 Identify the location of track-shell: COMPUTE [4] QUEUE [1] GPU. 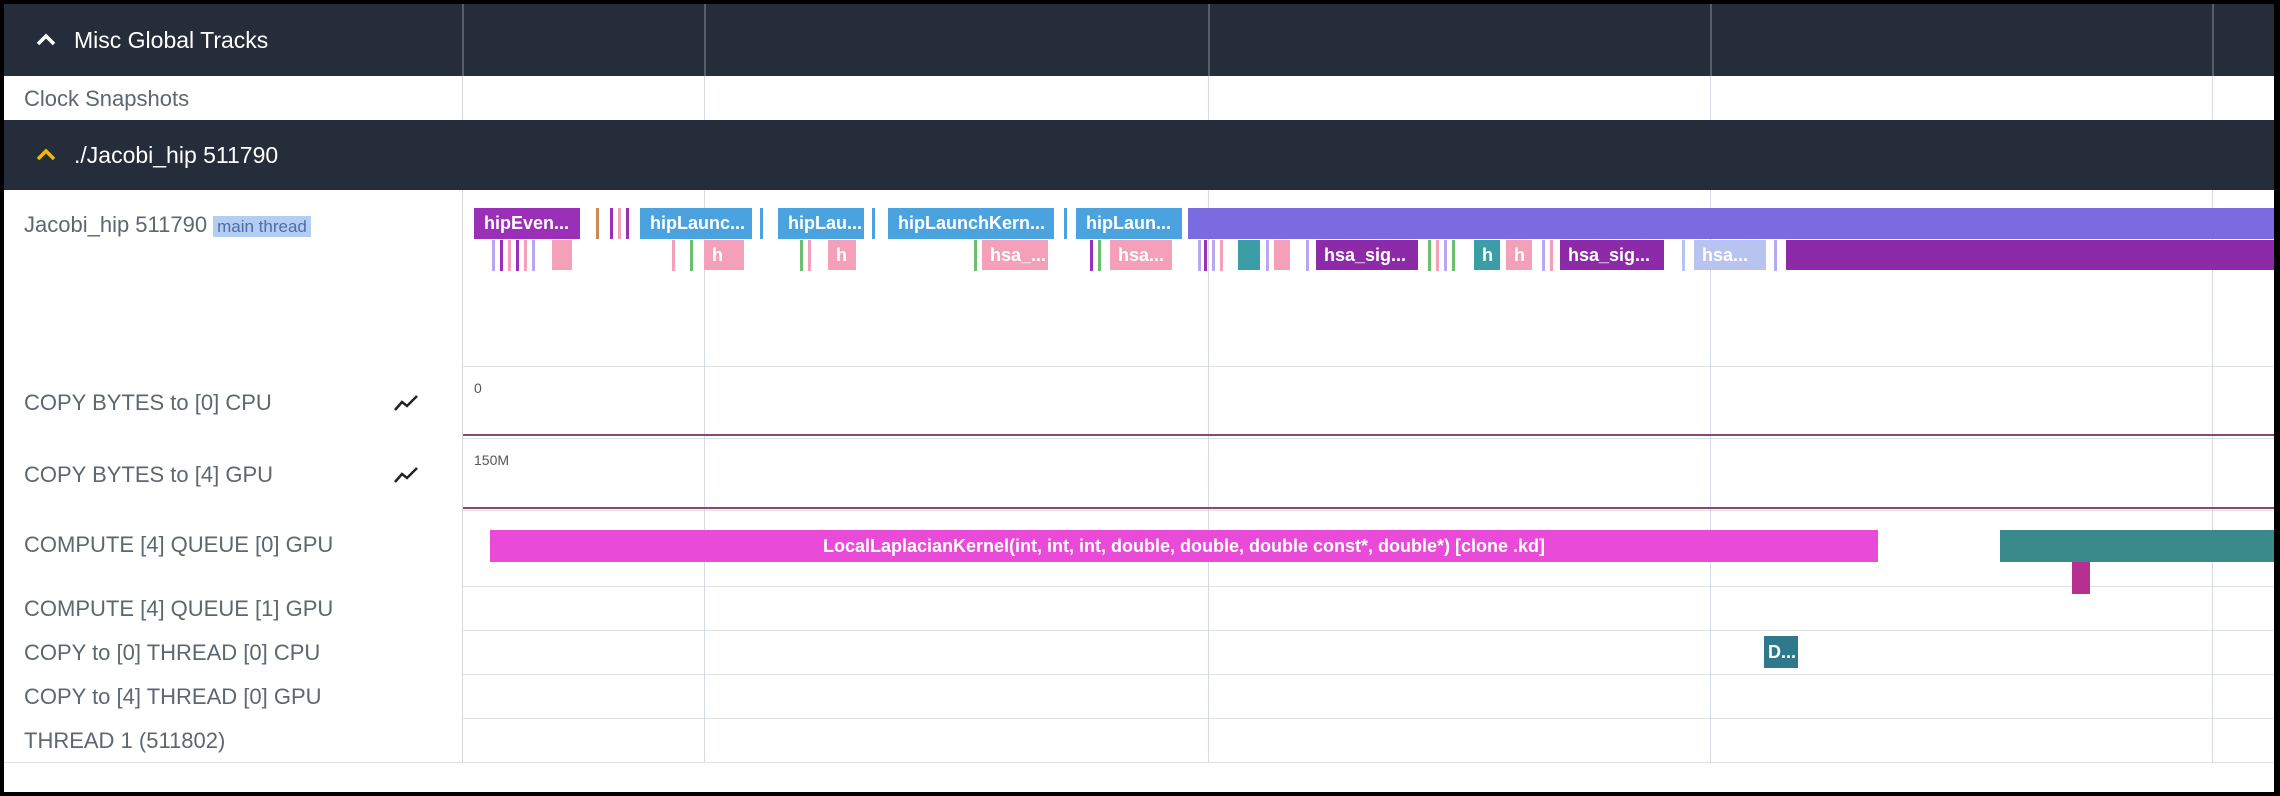
(233, 608).